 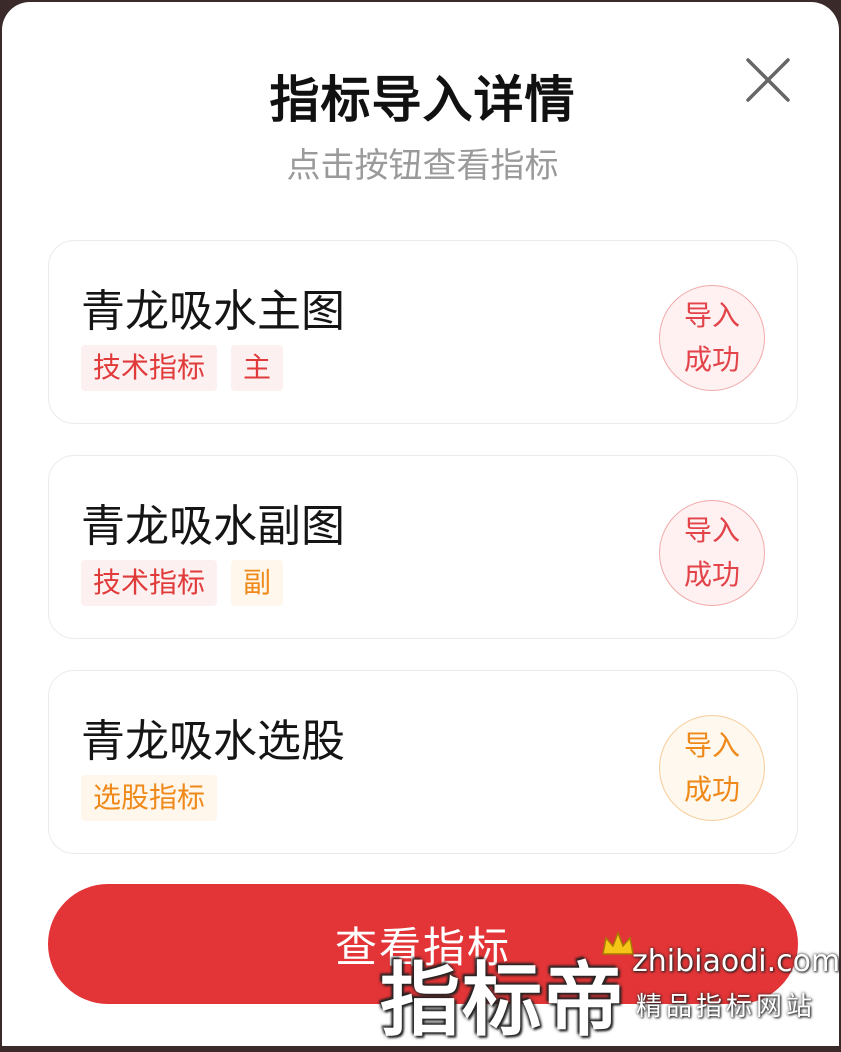 I want to click on indicator-name: 青龙吸水选股, so click(x=213, y=741).